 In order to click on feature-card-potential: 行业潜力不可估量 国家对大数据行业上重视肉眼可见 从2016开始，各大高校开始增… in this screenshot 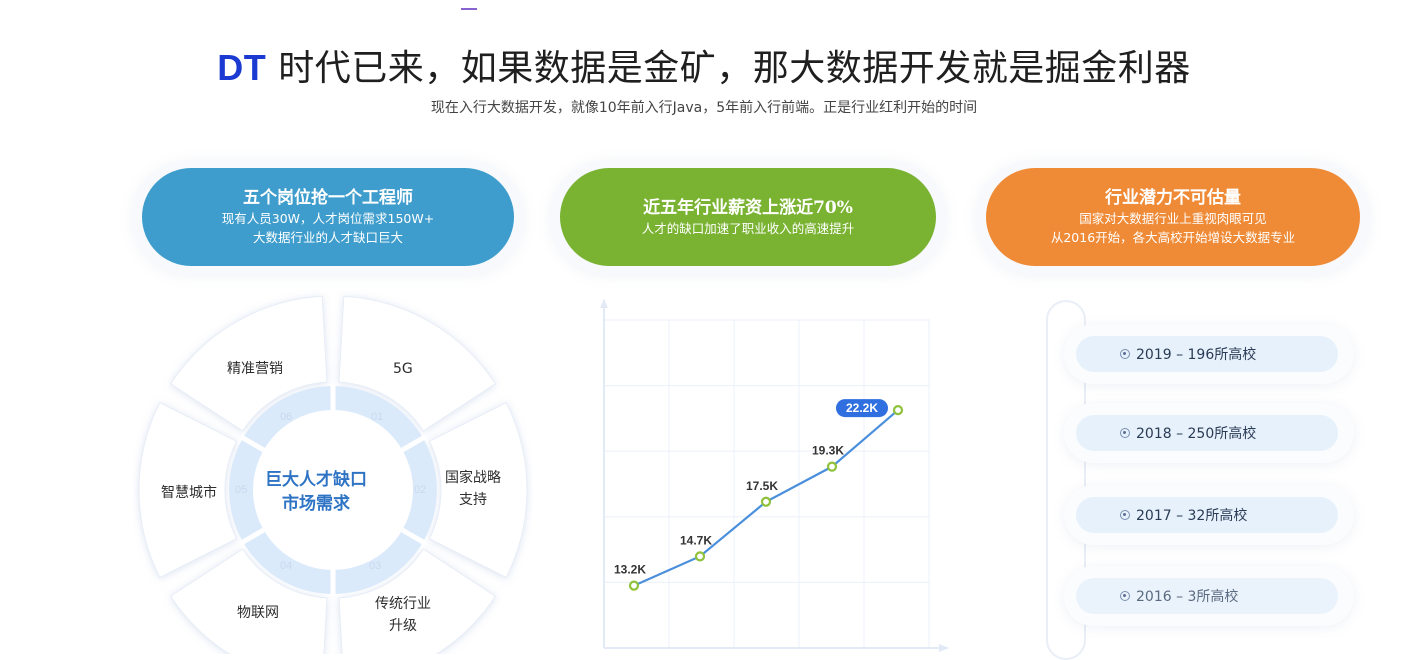, I will do `click(1173, 217)`.